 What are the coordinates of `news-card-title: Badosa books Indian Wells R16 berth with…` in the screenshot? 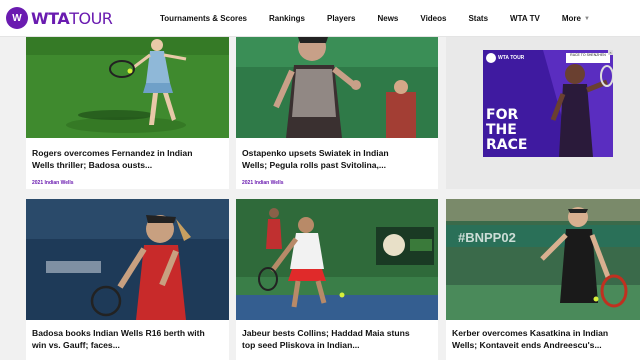 It's located at (118, 339).